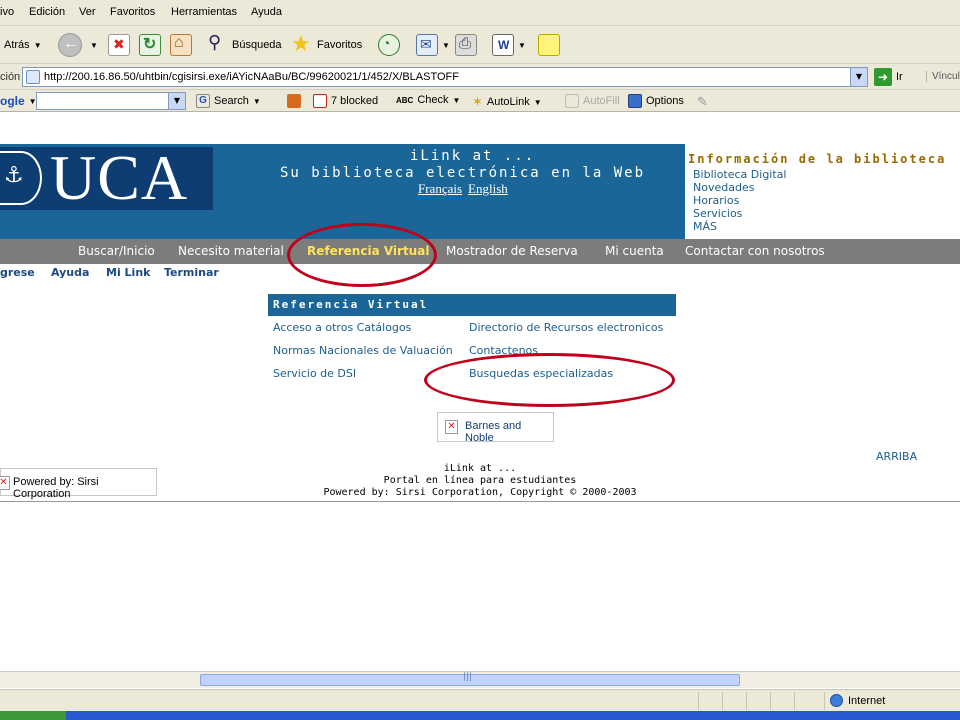  Describe the element at coordinates (203, 101) in the screenshot. I see `google-g-icon: G` at that location.